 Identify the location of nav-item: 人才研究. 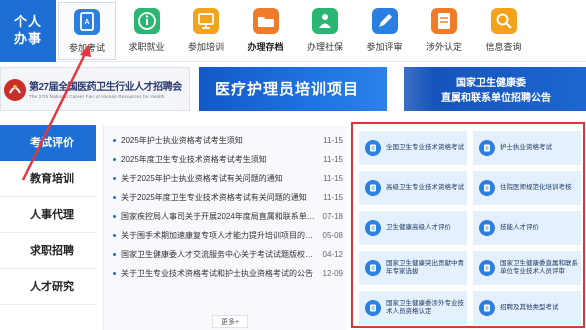
(48, 287).